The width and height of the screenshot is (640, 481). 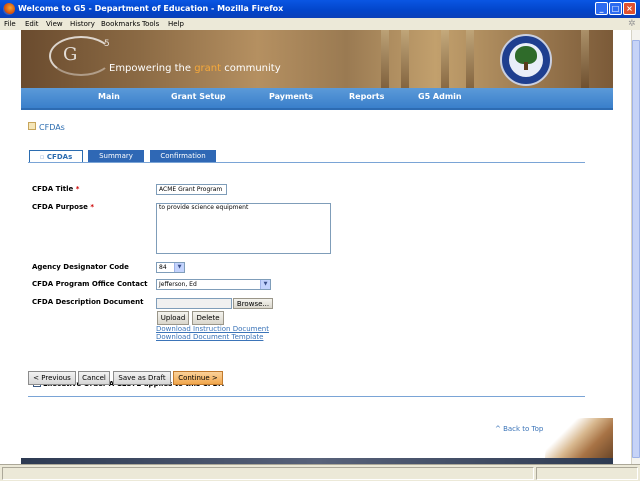 What do you see at coordinates (32, 126) in the screenshot?
I see `page-icon` at bounding box center [32, 126].